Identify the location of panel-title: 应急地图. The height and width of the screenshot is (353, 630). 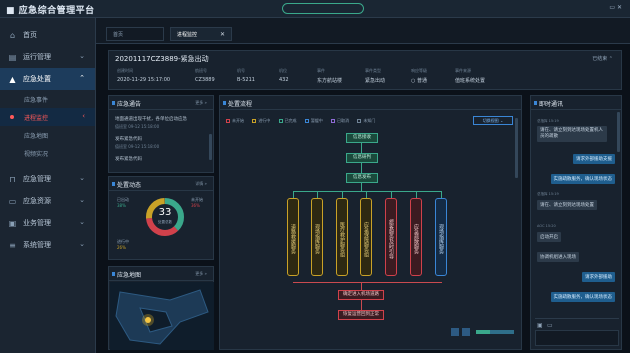
(129, 275).